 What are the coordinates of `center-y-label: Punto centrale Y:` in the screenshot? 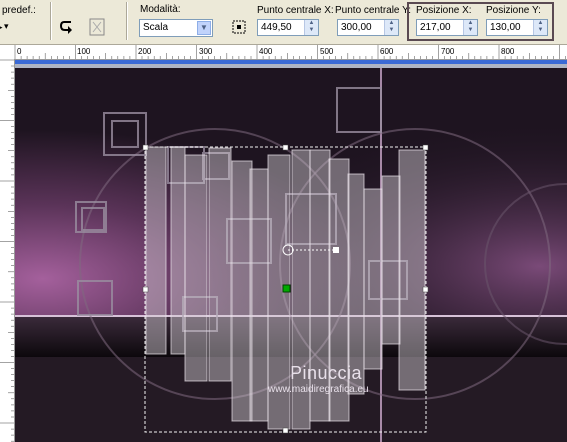 It's located at (373, 10).